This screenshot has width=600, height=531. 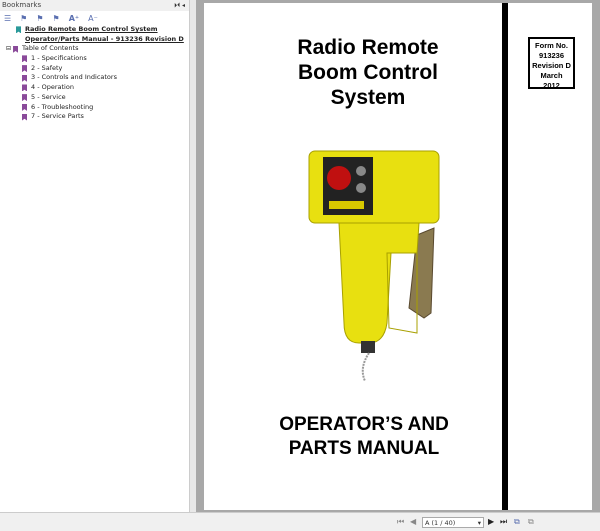 I want to click on subtitle-line: OPERATOR’S AND, so click(x=364, y=424).